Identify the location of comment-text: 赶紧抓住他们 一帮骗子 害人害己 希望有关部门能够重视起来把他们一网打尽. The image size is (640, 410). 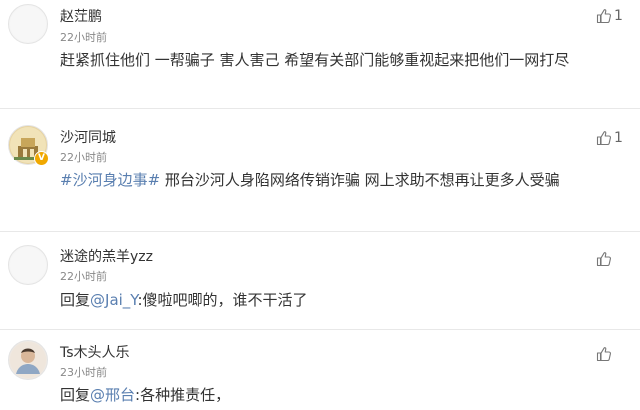
(315, 60).